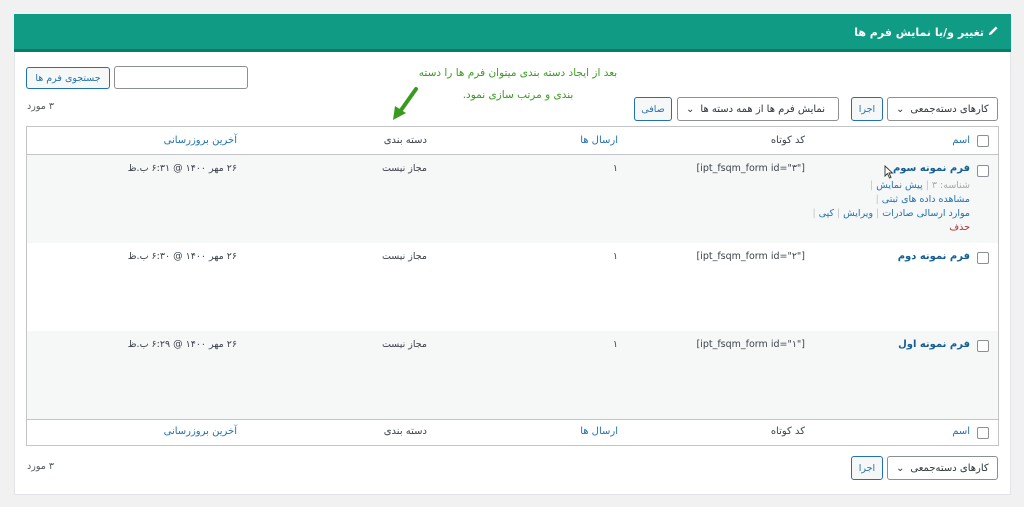 This screenshot has height=507, width=1024. I want to click on apply-button-bottom: اجرا, so click(867, 468).